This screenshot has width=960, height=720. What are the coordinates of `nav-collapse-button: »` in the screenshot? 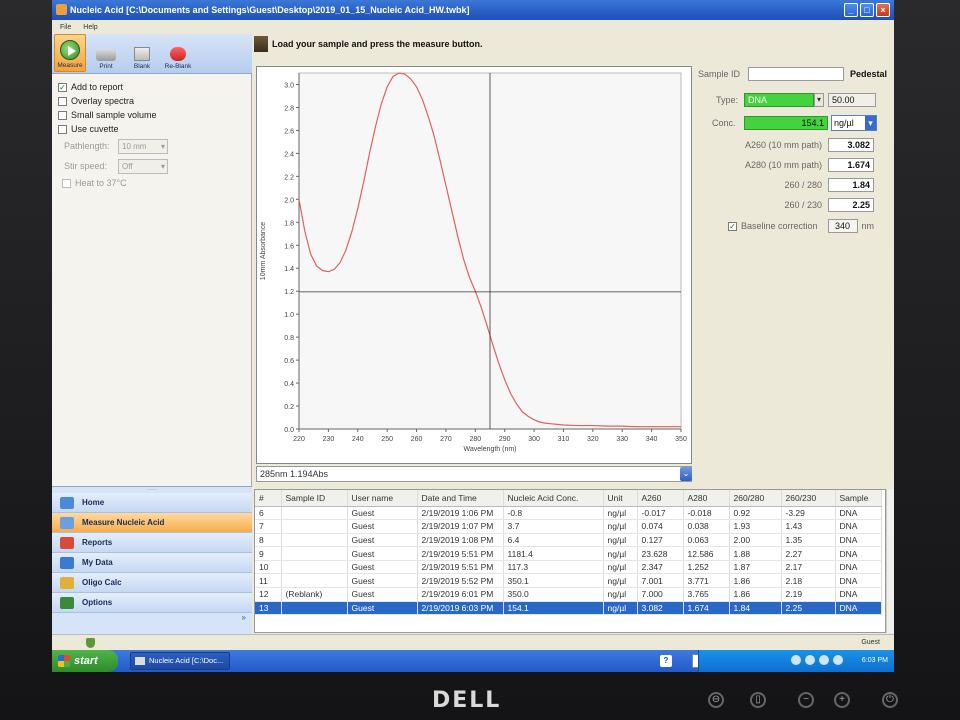 It's located at (152, 618).